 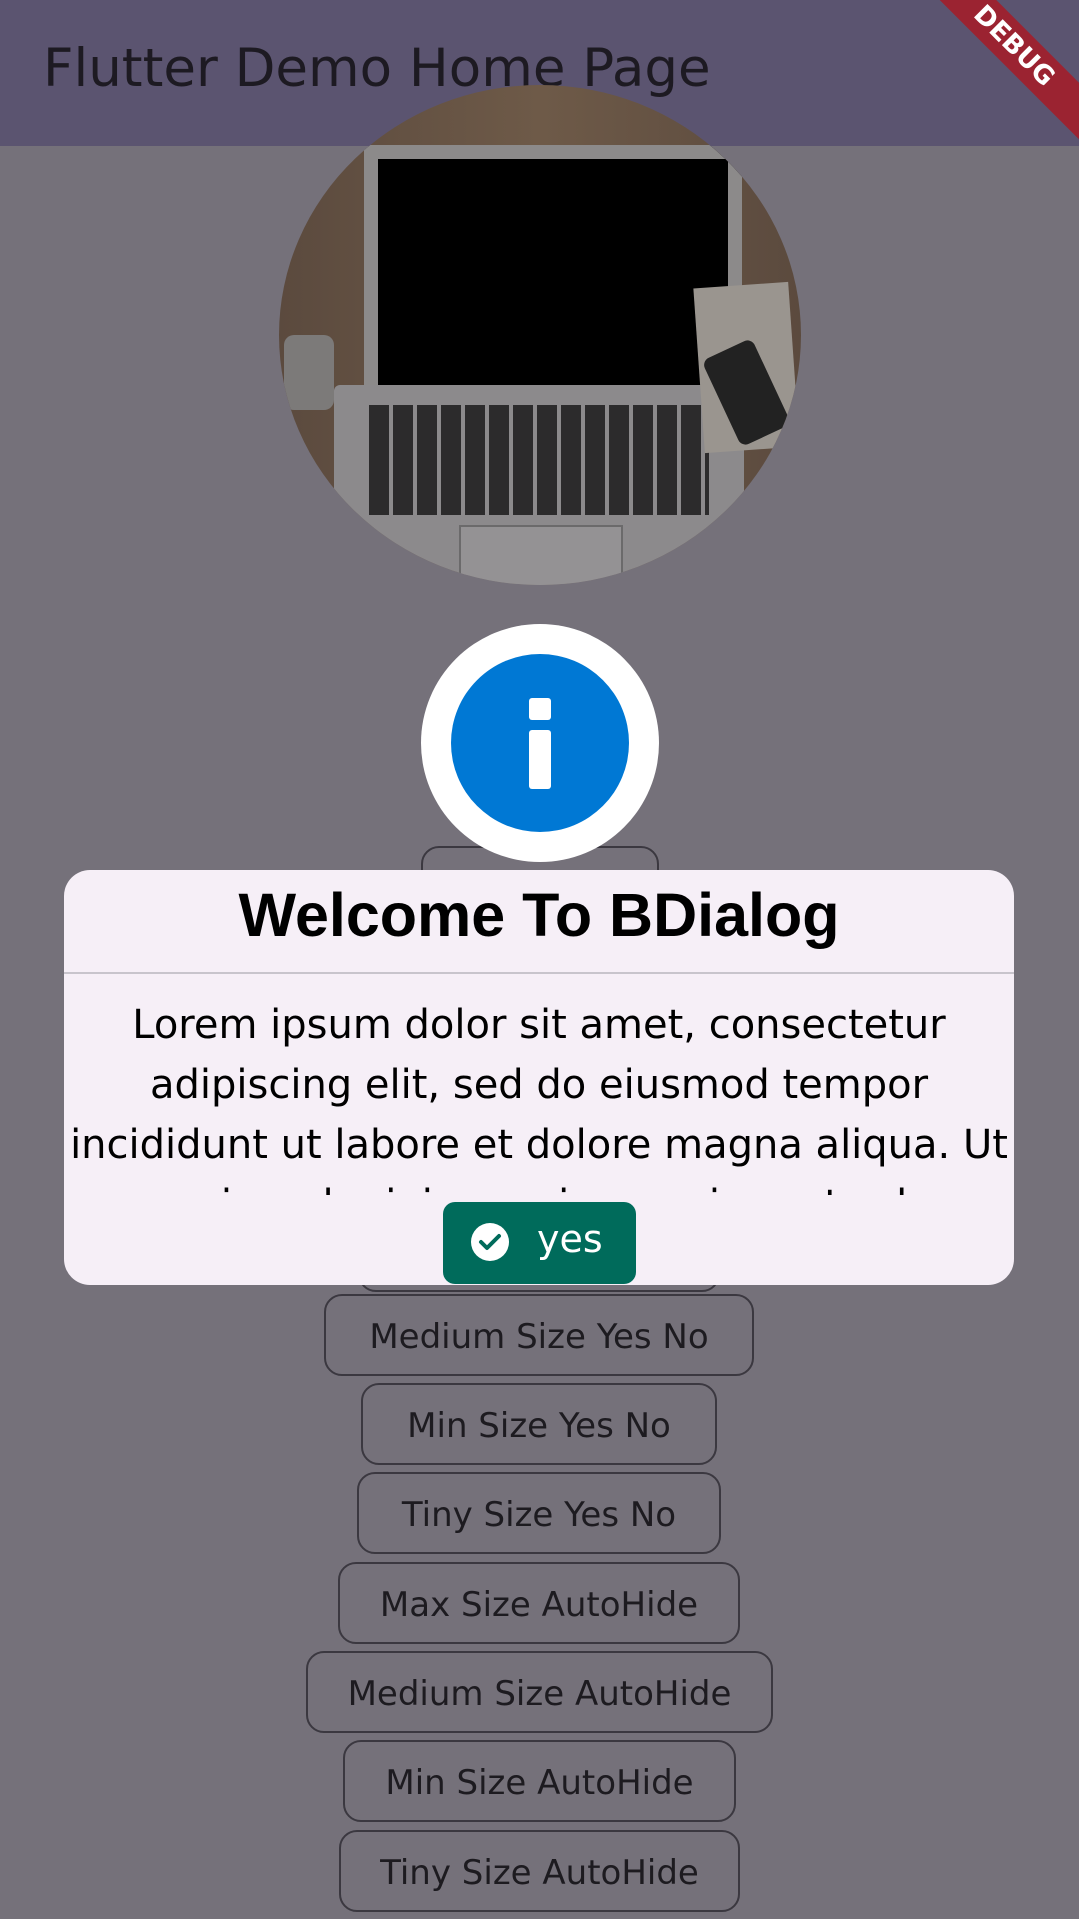 I want to click on dialog-divider, so click(x=539, y=973).